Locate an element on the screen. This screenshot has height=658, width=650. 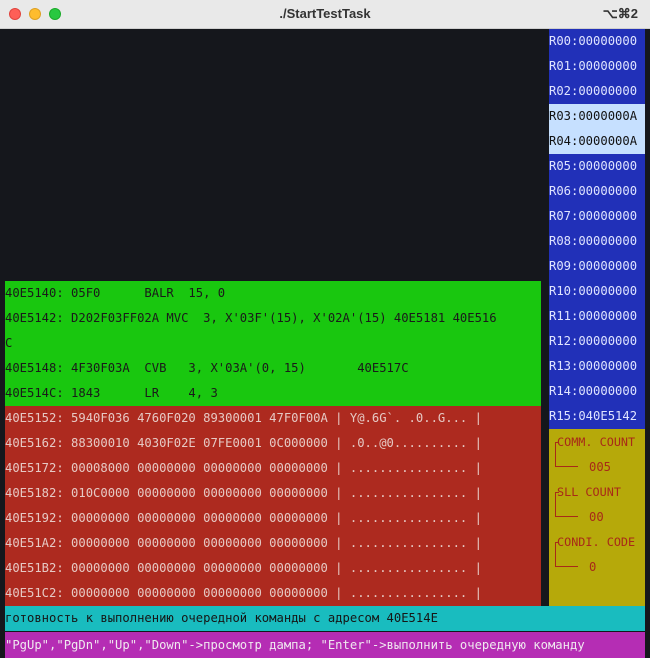
register-r13: R13:00000000 is located at coordinates (593, 366).